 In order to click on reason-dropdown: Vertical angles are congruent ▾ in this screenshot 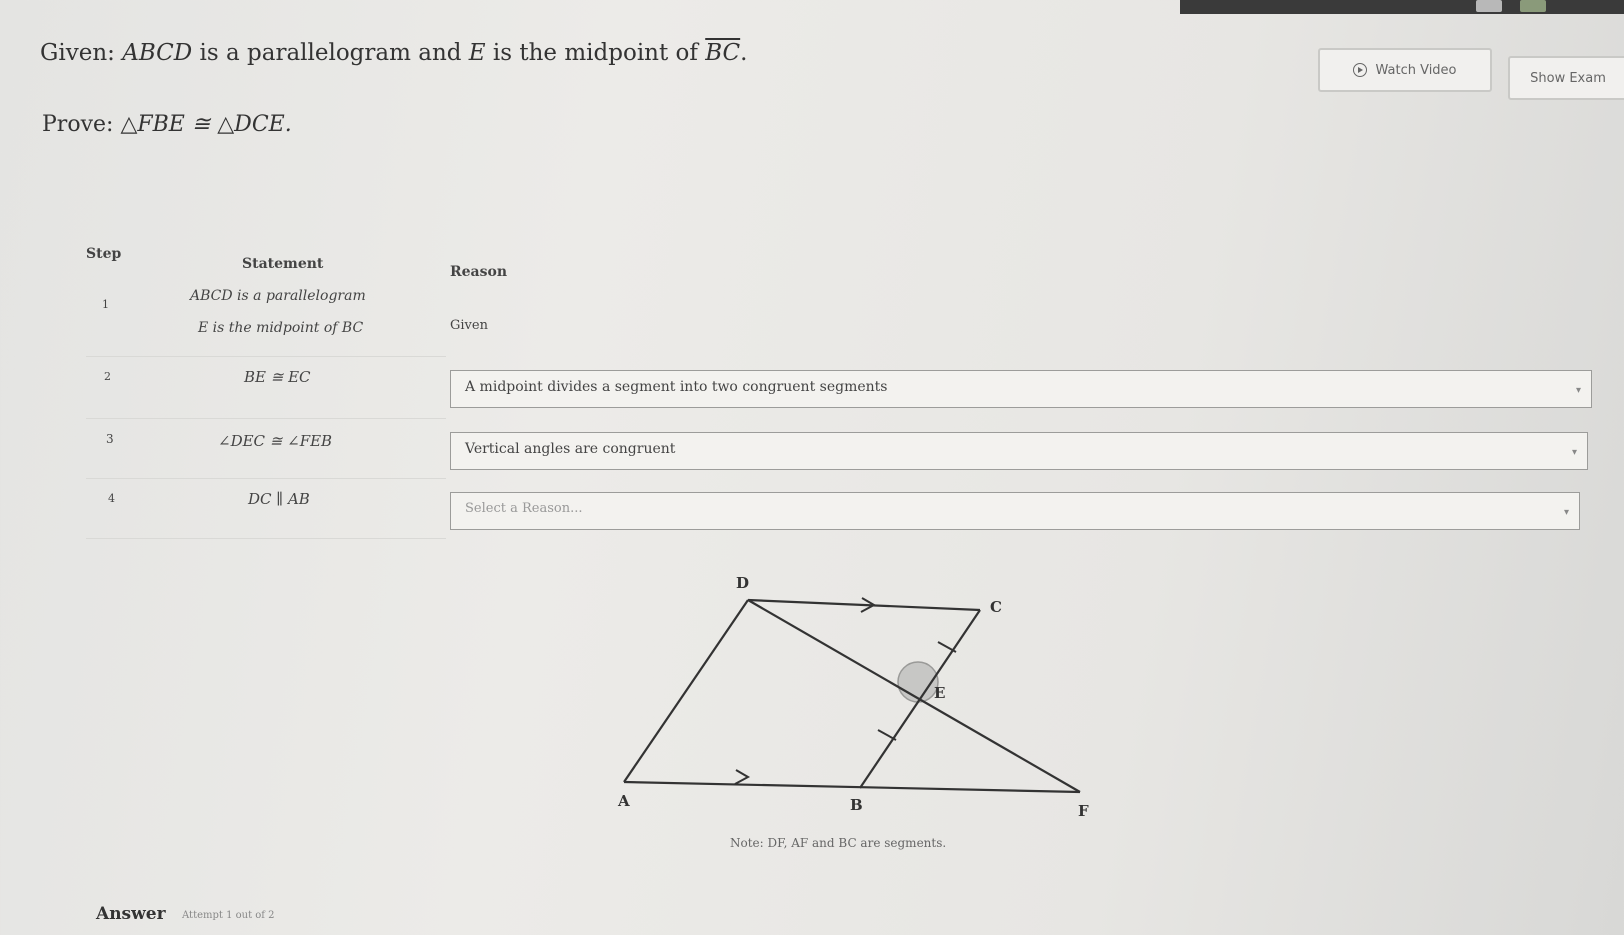, I will do `click(1019, 451)`.